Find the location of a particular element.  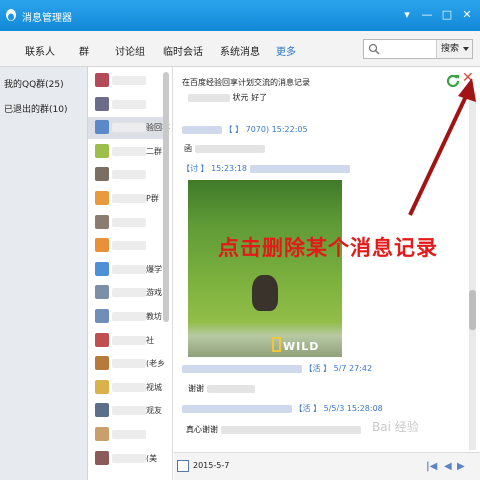

date-bar: 2015-5-7 |◀ ◀ ▶ is located at coordinates (327, 466).